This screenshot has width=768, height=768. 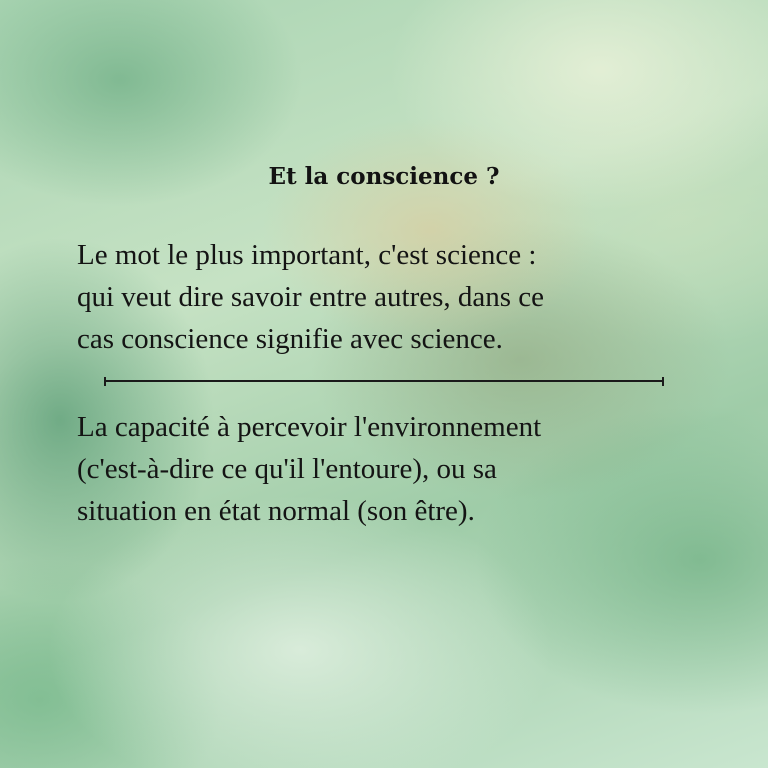 I want to click on divider-cap-left, so click(x=105, y=381).